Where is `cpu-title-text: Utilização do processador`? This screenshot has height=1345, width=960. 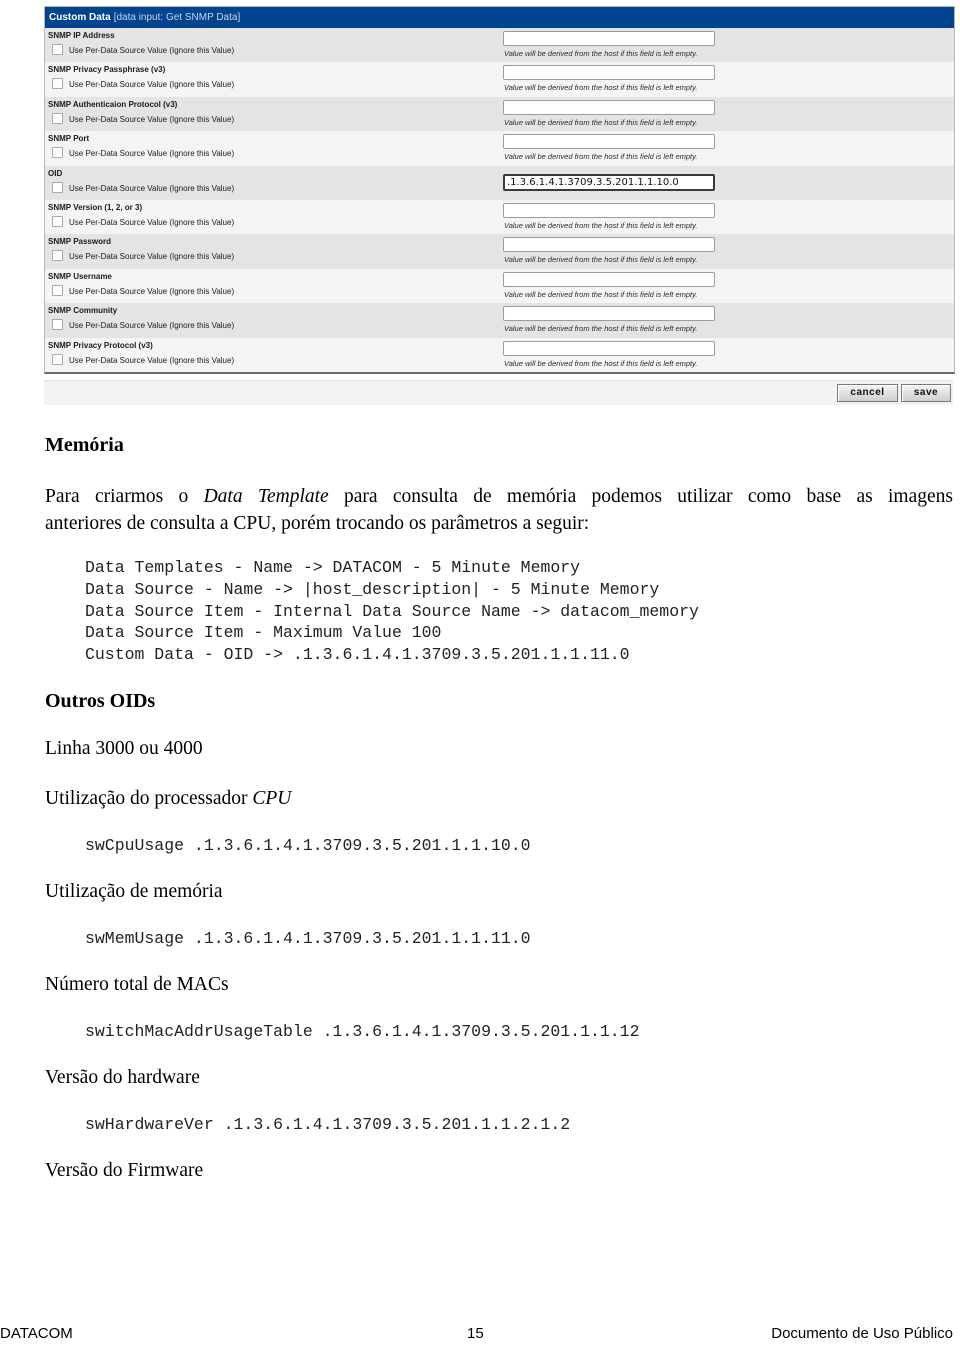
cpu-title-text: Utilização do processador is located at coordinates (149, 798).